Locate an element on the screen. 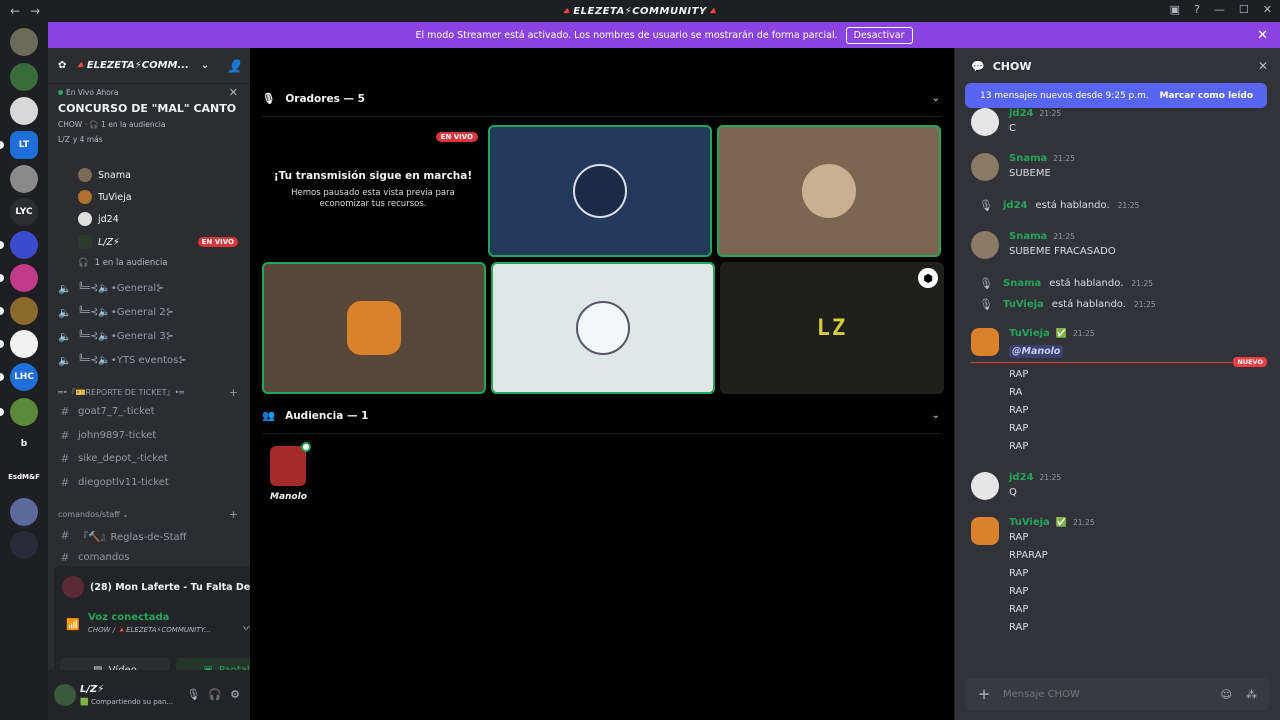  server-icon: LHC is located at coordinates (19, 377).